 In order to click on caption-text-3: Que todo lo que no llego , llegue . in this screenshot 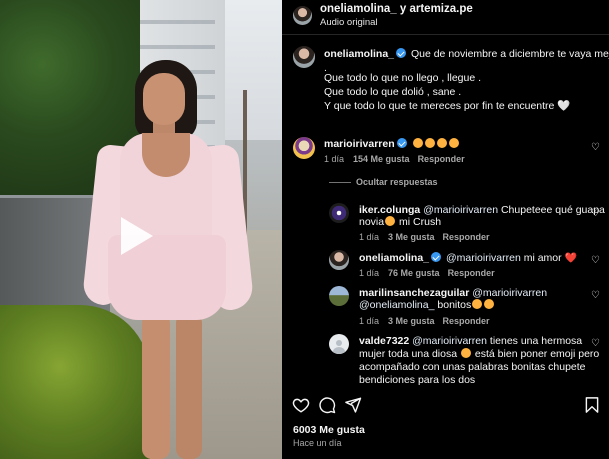, I will do `click(403, 78)`.